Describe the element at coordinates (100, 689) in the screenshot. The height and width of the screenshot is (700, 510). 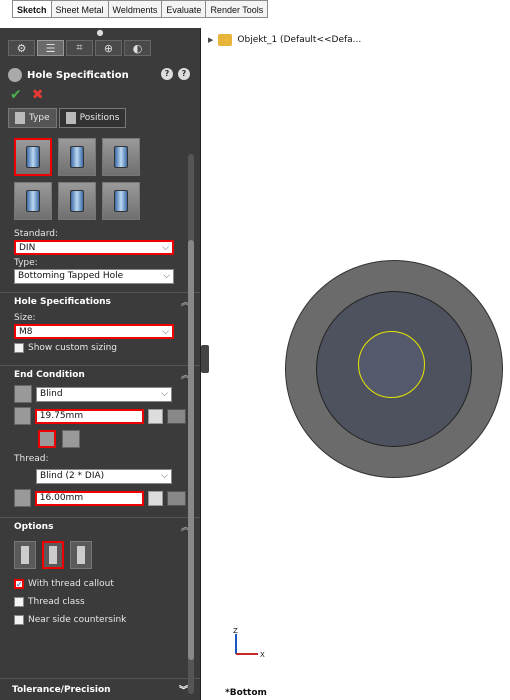
I see `tolerance-section: Tolerance/Precision ︾` at that location.